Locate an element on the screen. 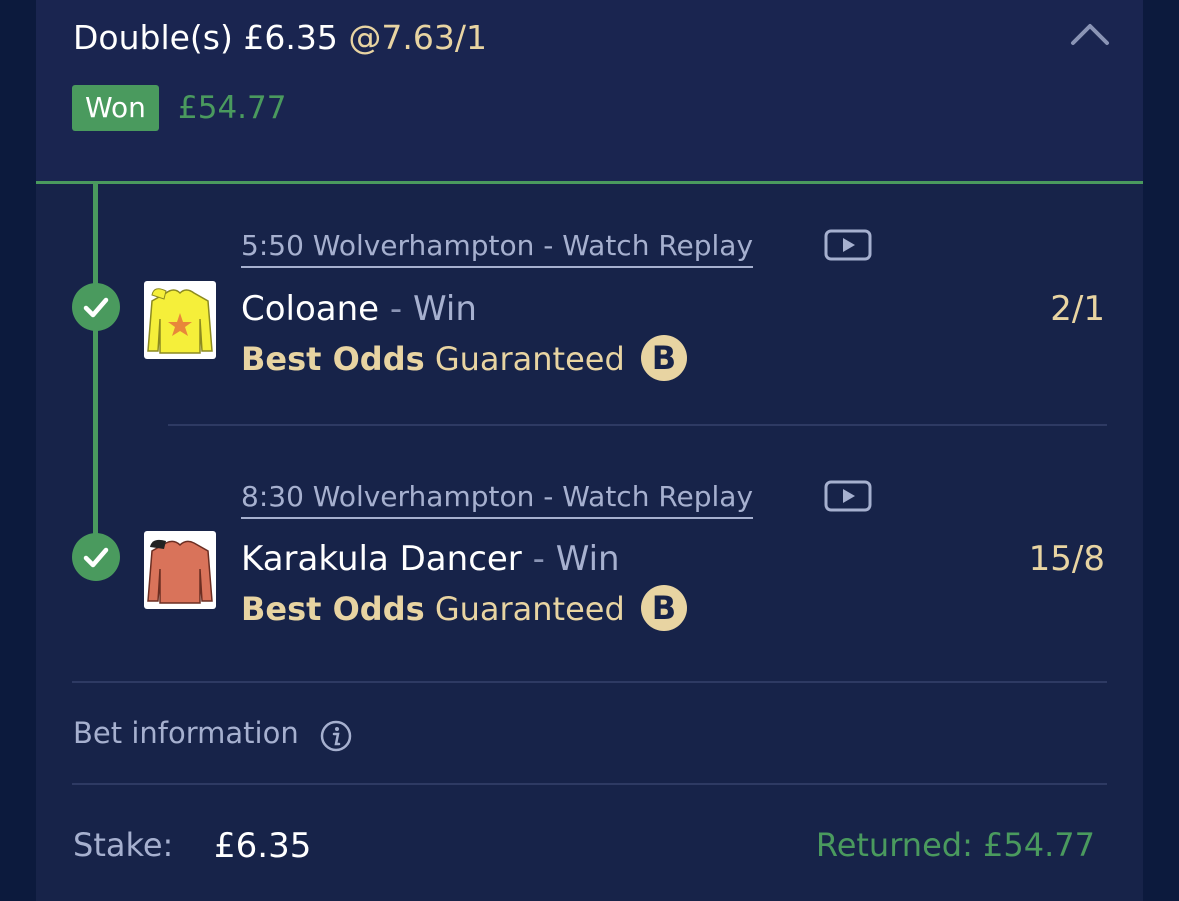  horse-name: Coloane is located at coordinates (310, 309).